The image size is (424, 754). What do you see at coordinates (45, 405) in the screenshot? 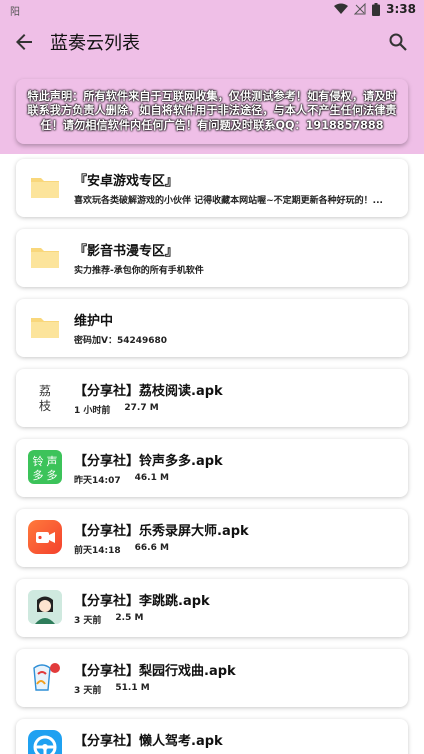
I see `svg-text: 枝` at bounding box center [45, 405].